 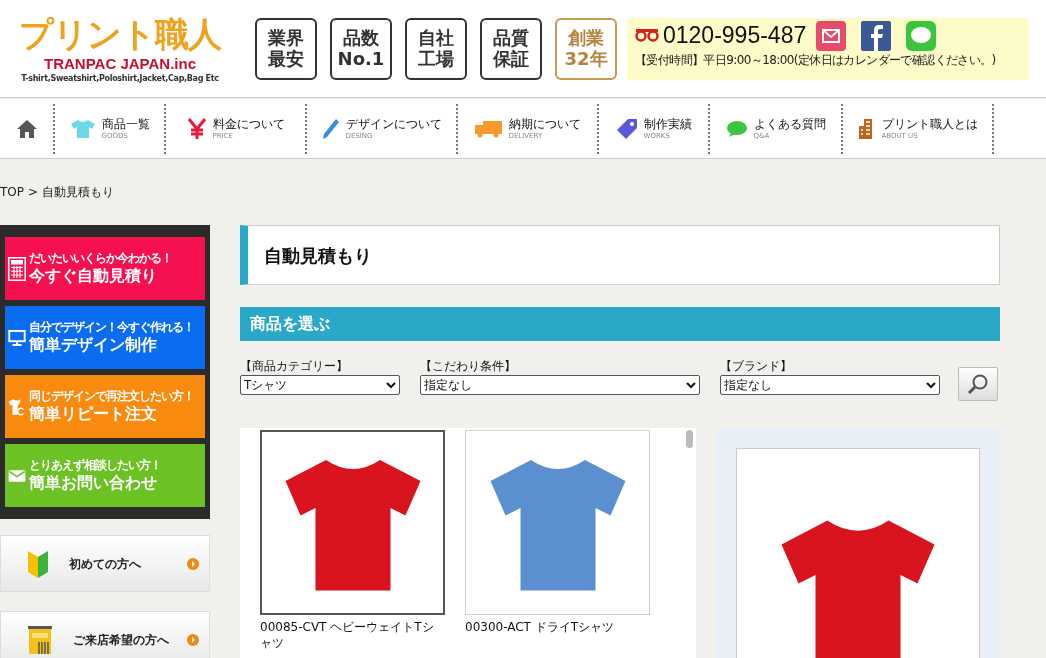 I want to click on shop-icon, so click(x=40, y=639).